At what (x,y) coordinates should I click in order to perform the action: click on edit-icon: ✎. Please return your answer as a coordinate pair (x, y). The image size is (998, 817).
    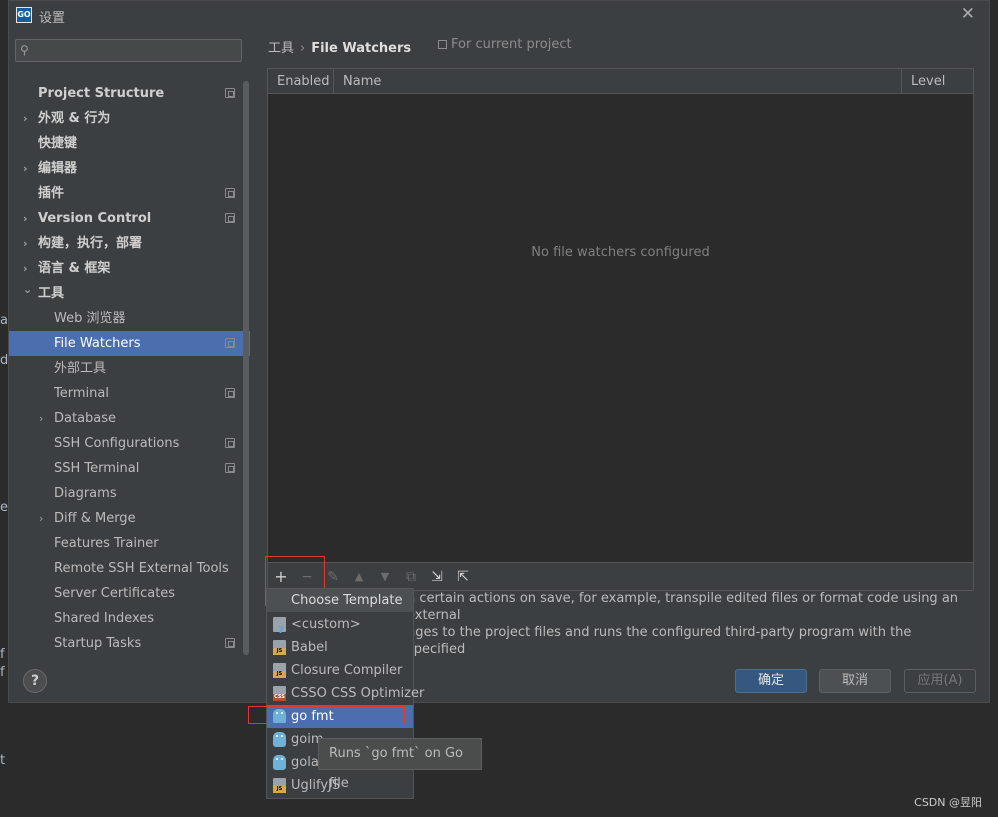
    Looking at the image, I should click on (333, 577).